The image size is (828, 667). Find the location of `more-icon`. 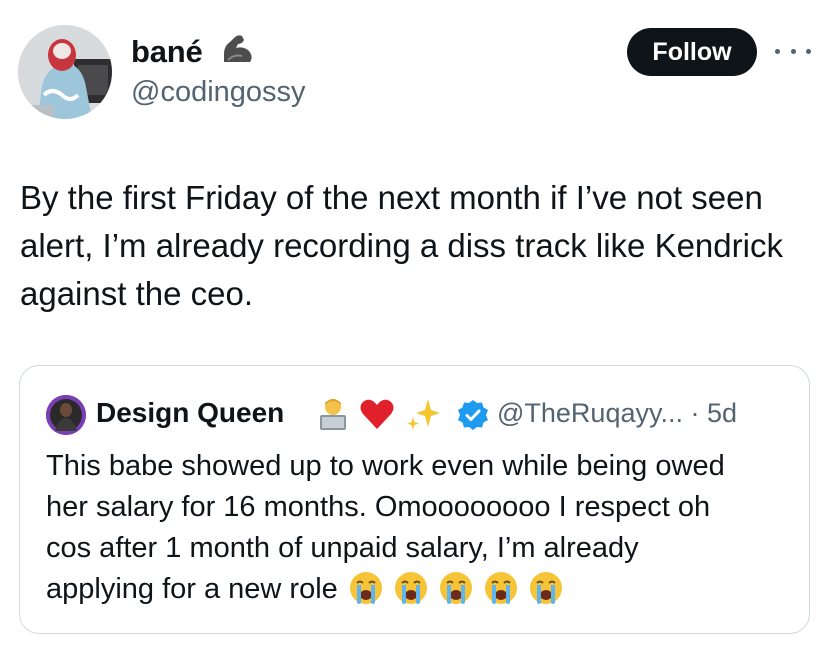

more-icon is located at coordinates (793, 51).